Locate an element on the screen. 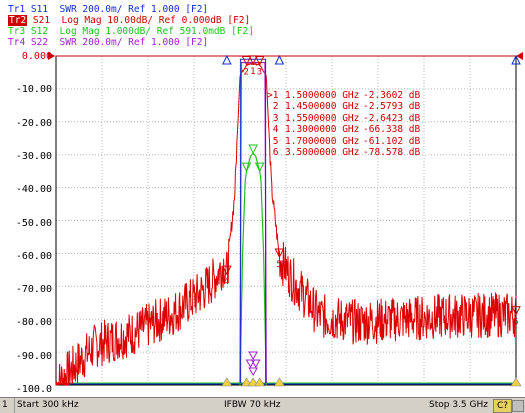 The height and width of the screenshot is (413, 525). y-tick-label: -40.00 is located at coordinates (33, 190).